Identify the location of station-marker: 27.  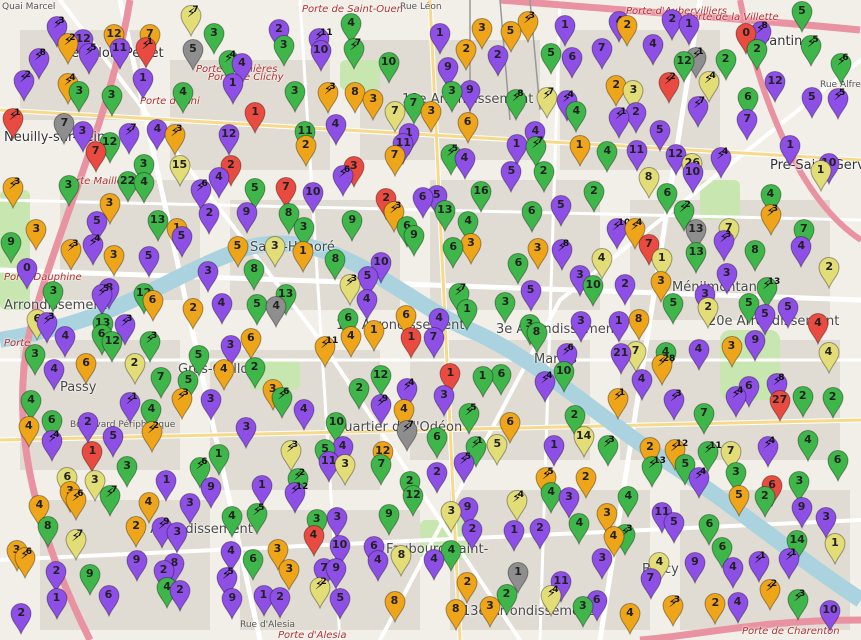
(780, 406).